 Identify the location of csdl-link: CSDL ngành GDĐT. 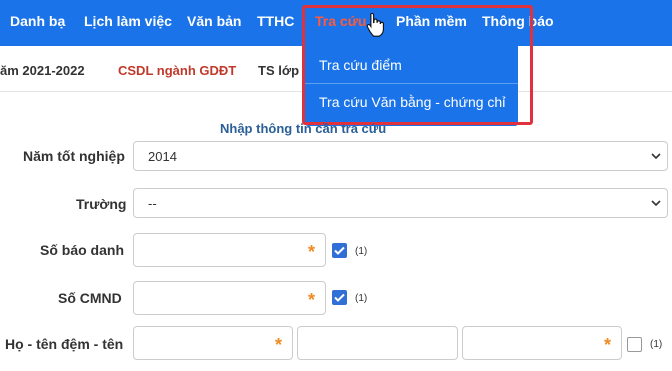
(177, 70).